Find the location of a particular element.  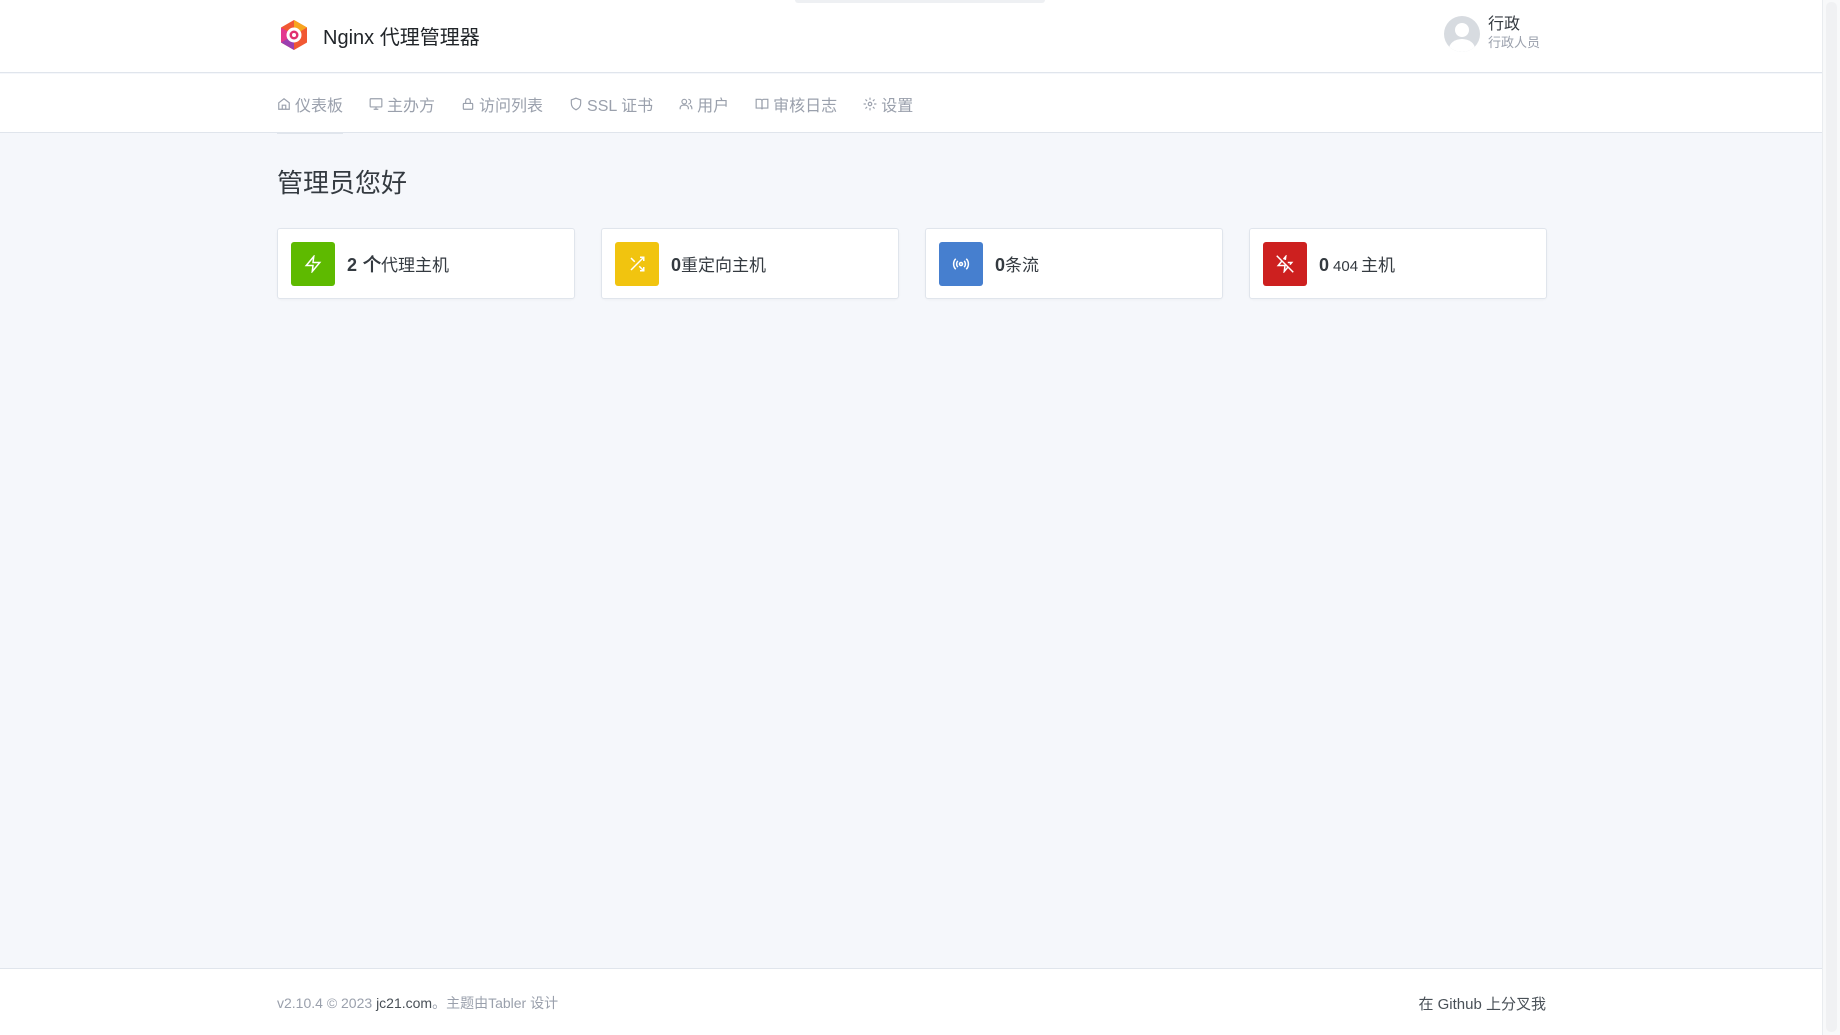

radio-icon is located at coordinates (961, 263).